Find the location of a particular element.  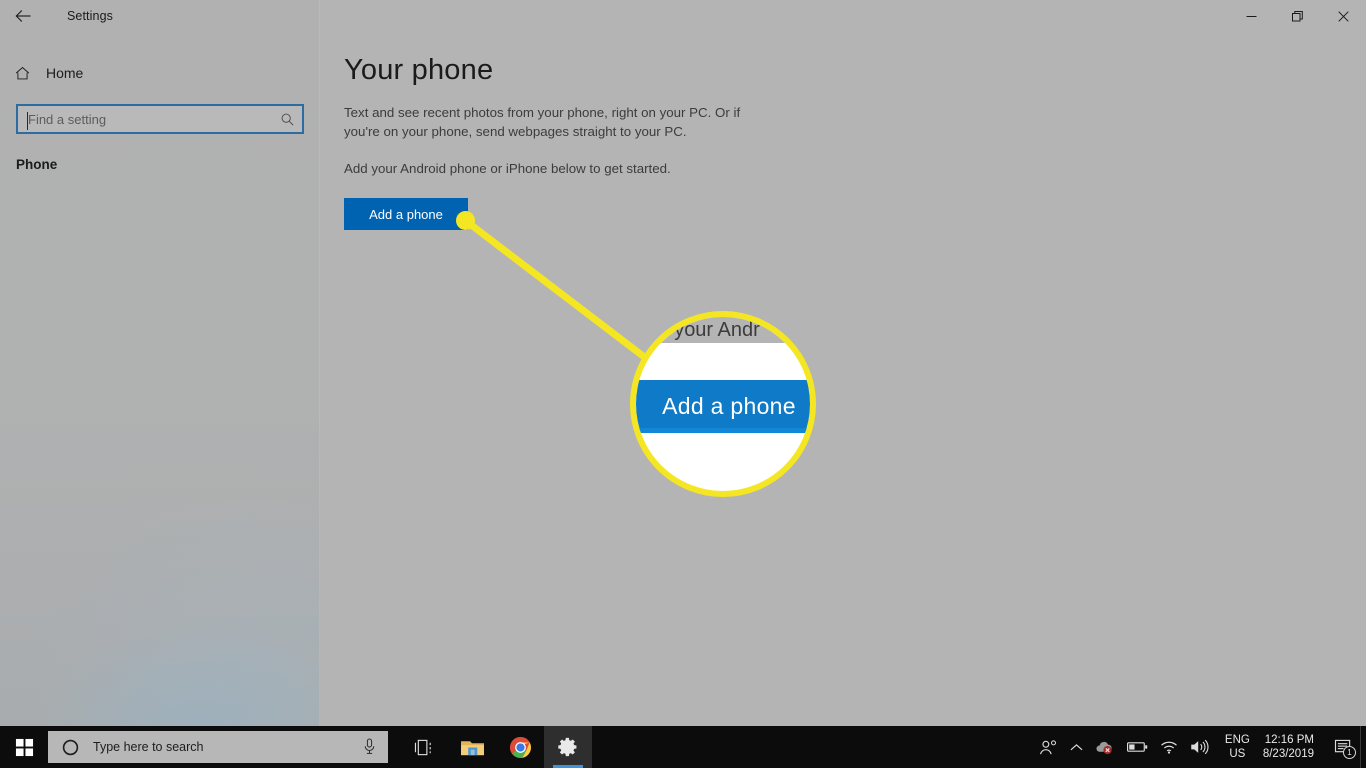

sidebar-section-title: Phone is located at coordinates (37, 164).